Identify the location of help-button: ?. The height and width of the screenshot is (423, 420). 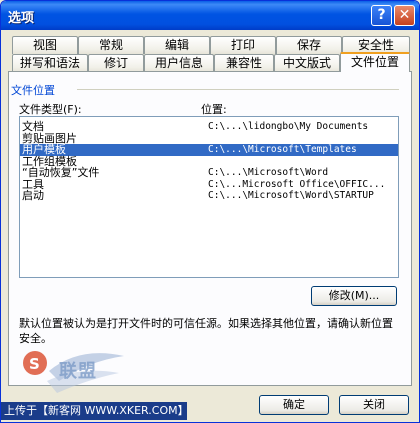
(381, 15).